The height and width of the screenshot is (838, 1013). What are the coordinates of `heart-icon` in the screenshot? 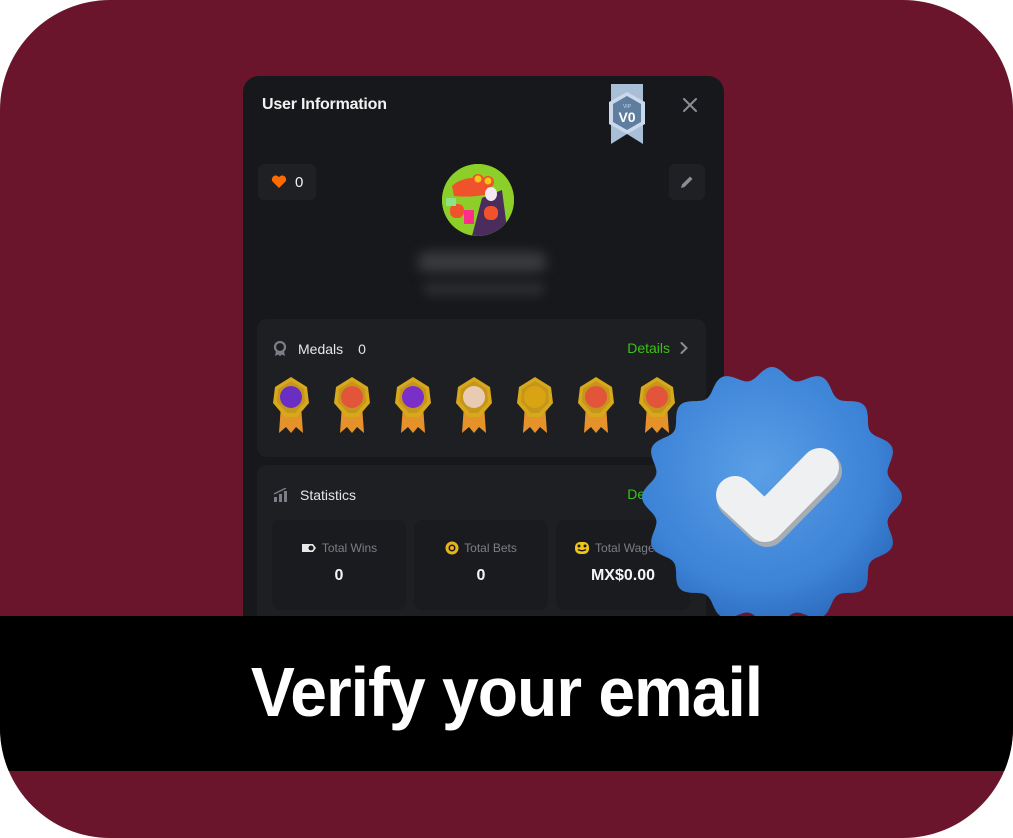 It's located at (279, 181).